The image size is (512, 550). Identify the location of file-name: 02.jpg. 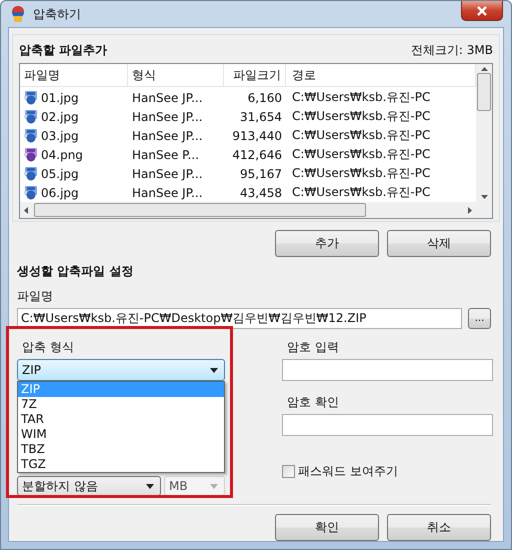
(60, 117).